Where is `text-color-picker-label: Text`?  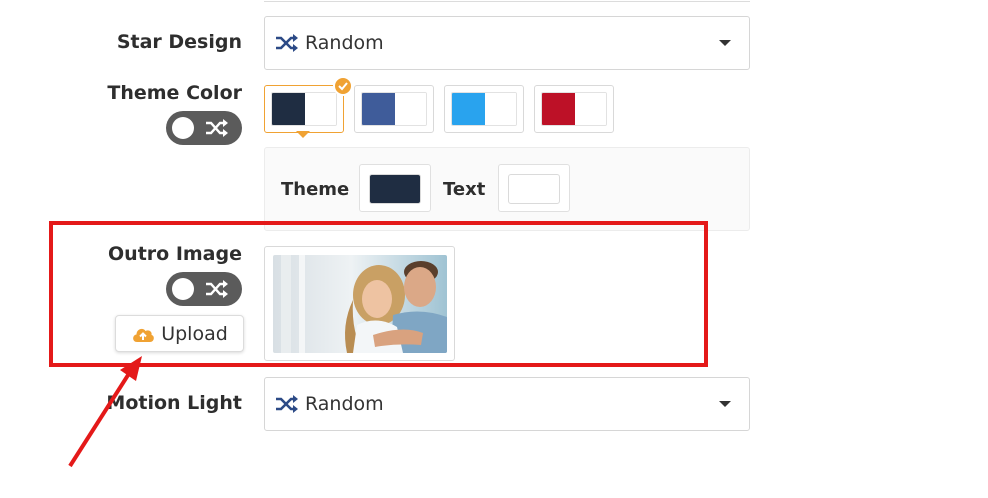
text-color-picker-label: Text is located at coordinates (464, 189).